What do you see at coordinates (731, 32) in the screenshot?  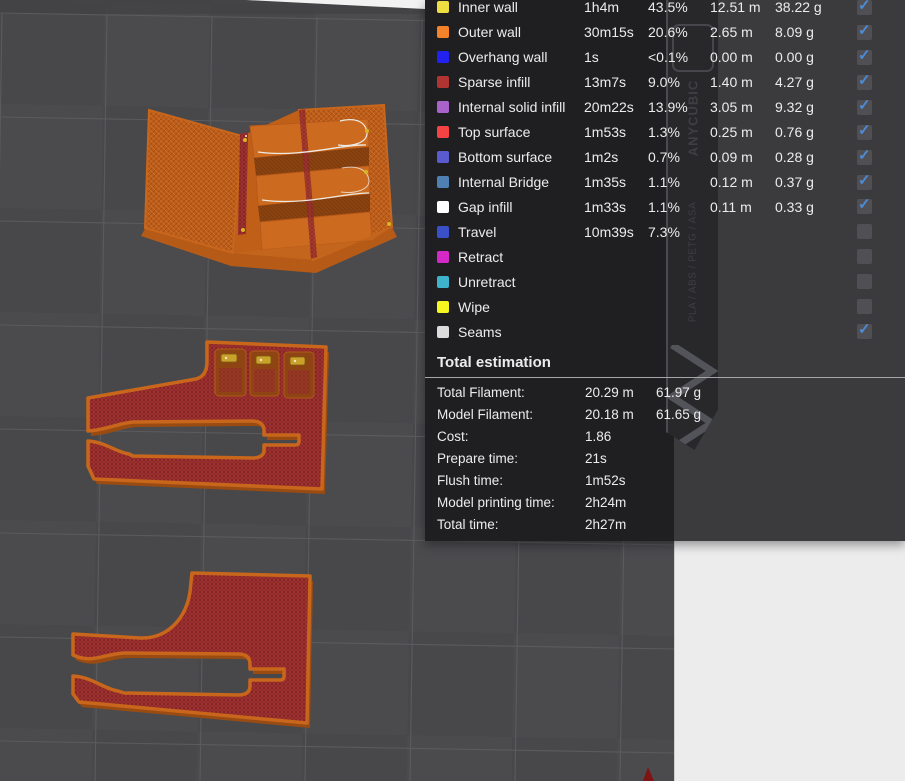 I see `feature-length: 2.65 m` at bounding box center [731, 32].